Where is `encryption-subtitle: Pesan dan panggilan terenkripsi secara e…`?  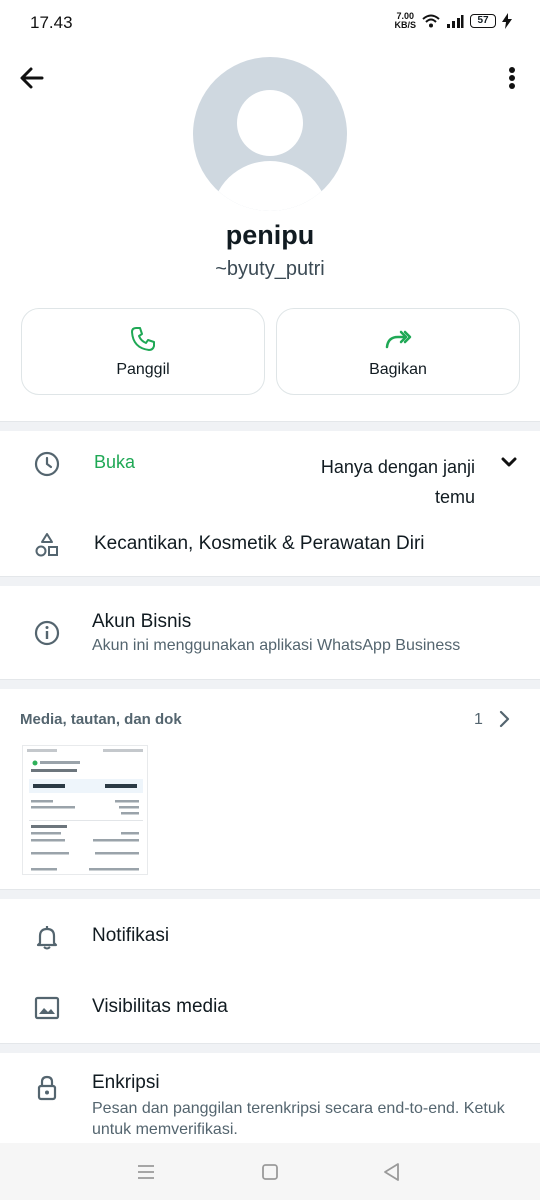
encryption-subtitle: Pesan dan panggilan terenkripsi secara e… is located at coordinates (302, 1119).